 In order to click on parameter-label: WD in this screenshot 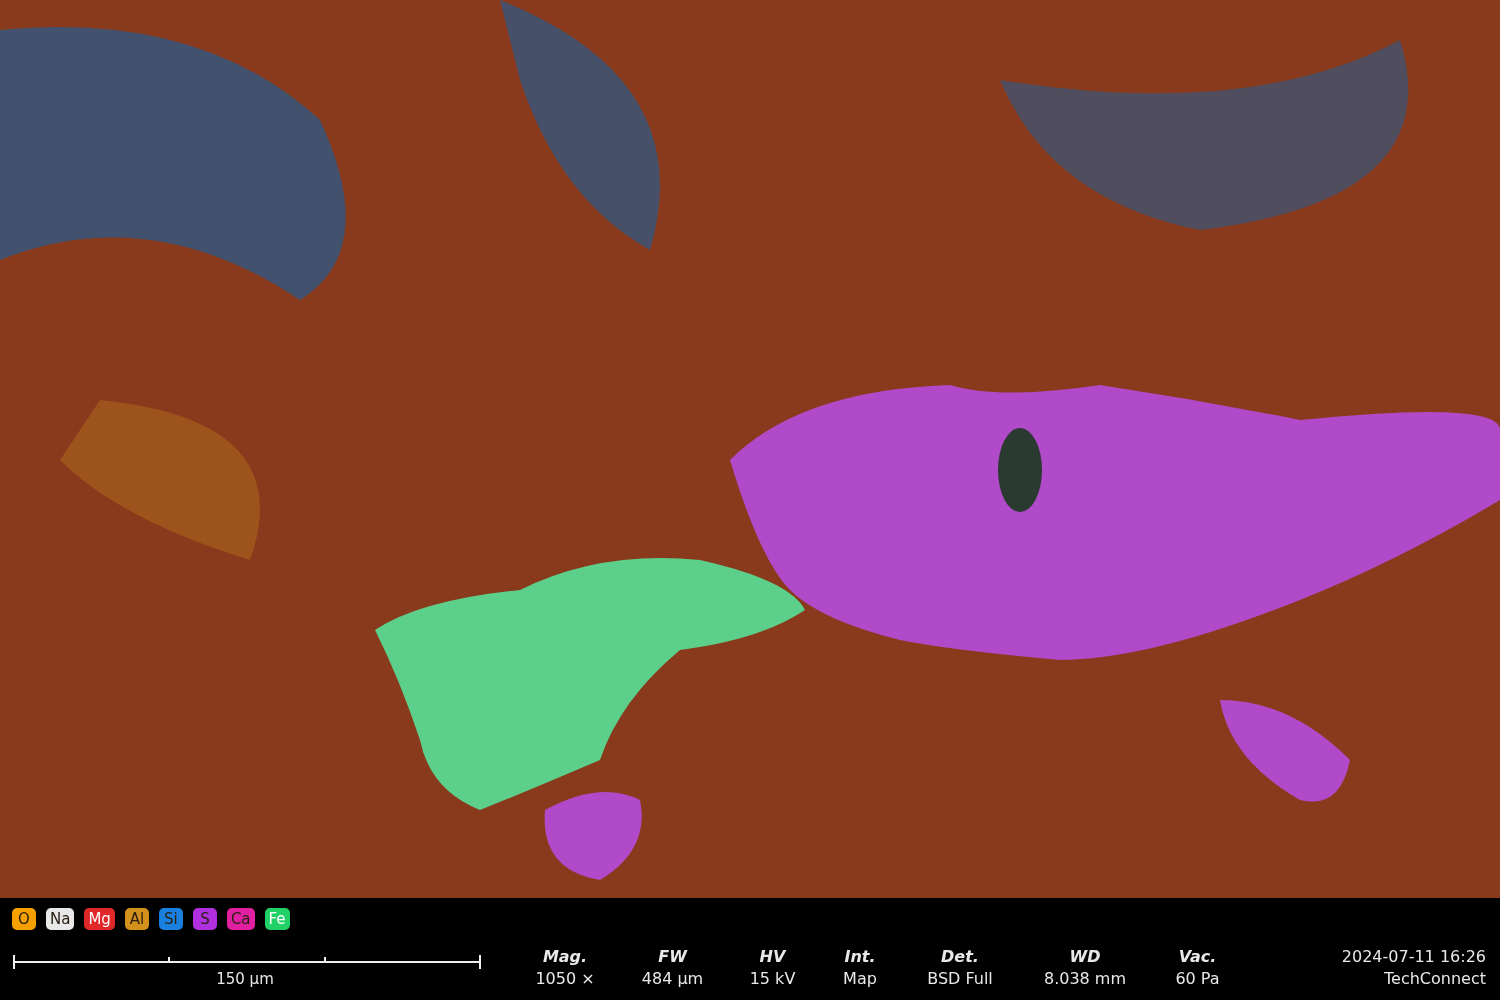, I will do `click(1085, 957)`.